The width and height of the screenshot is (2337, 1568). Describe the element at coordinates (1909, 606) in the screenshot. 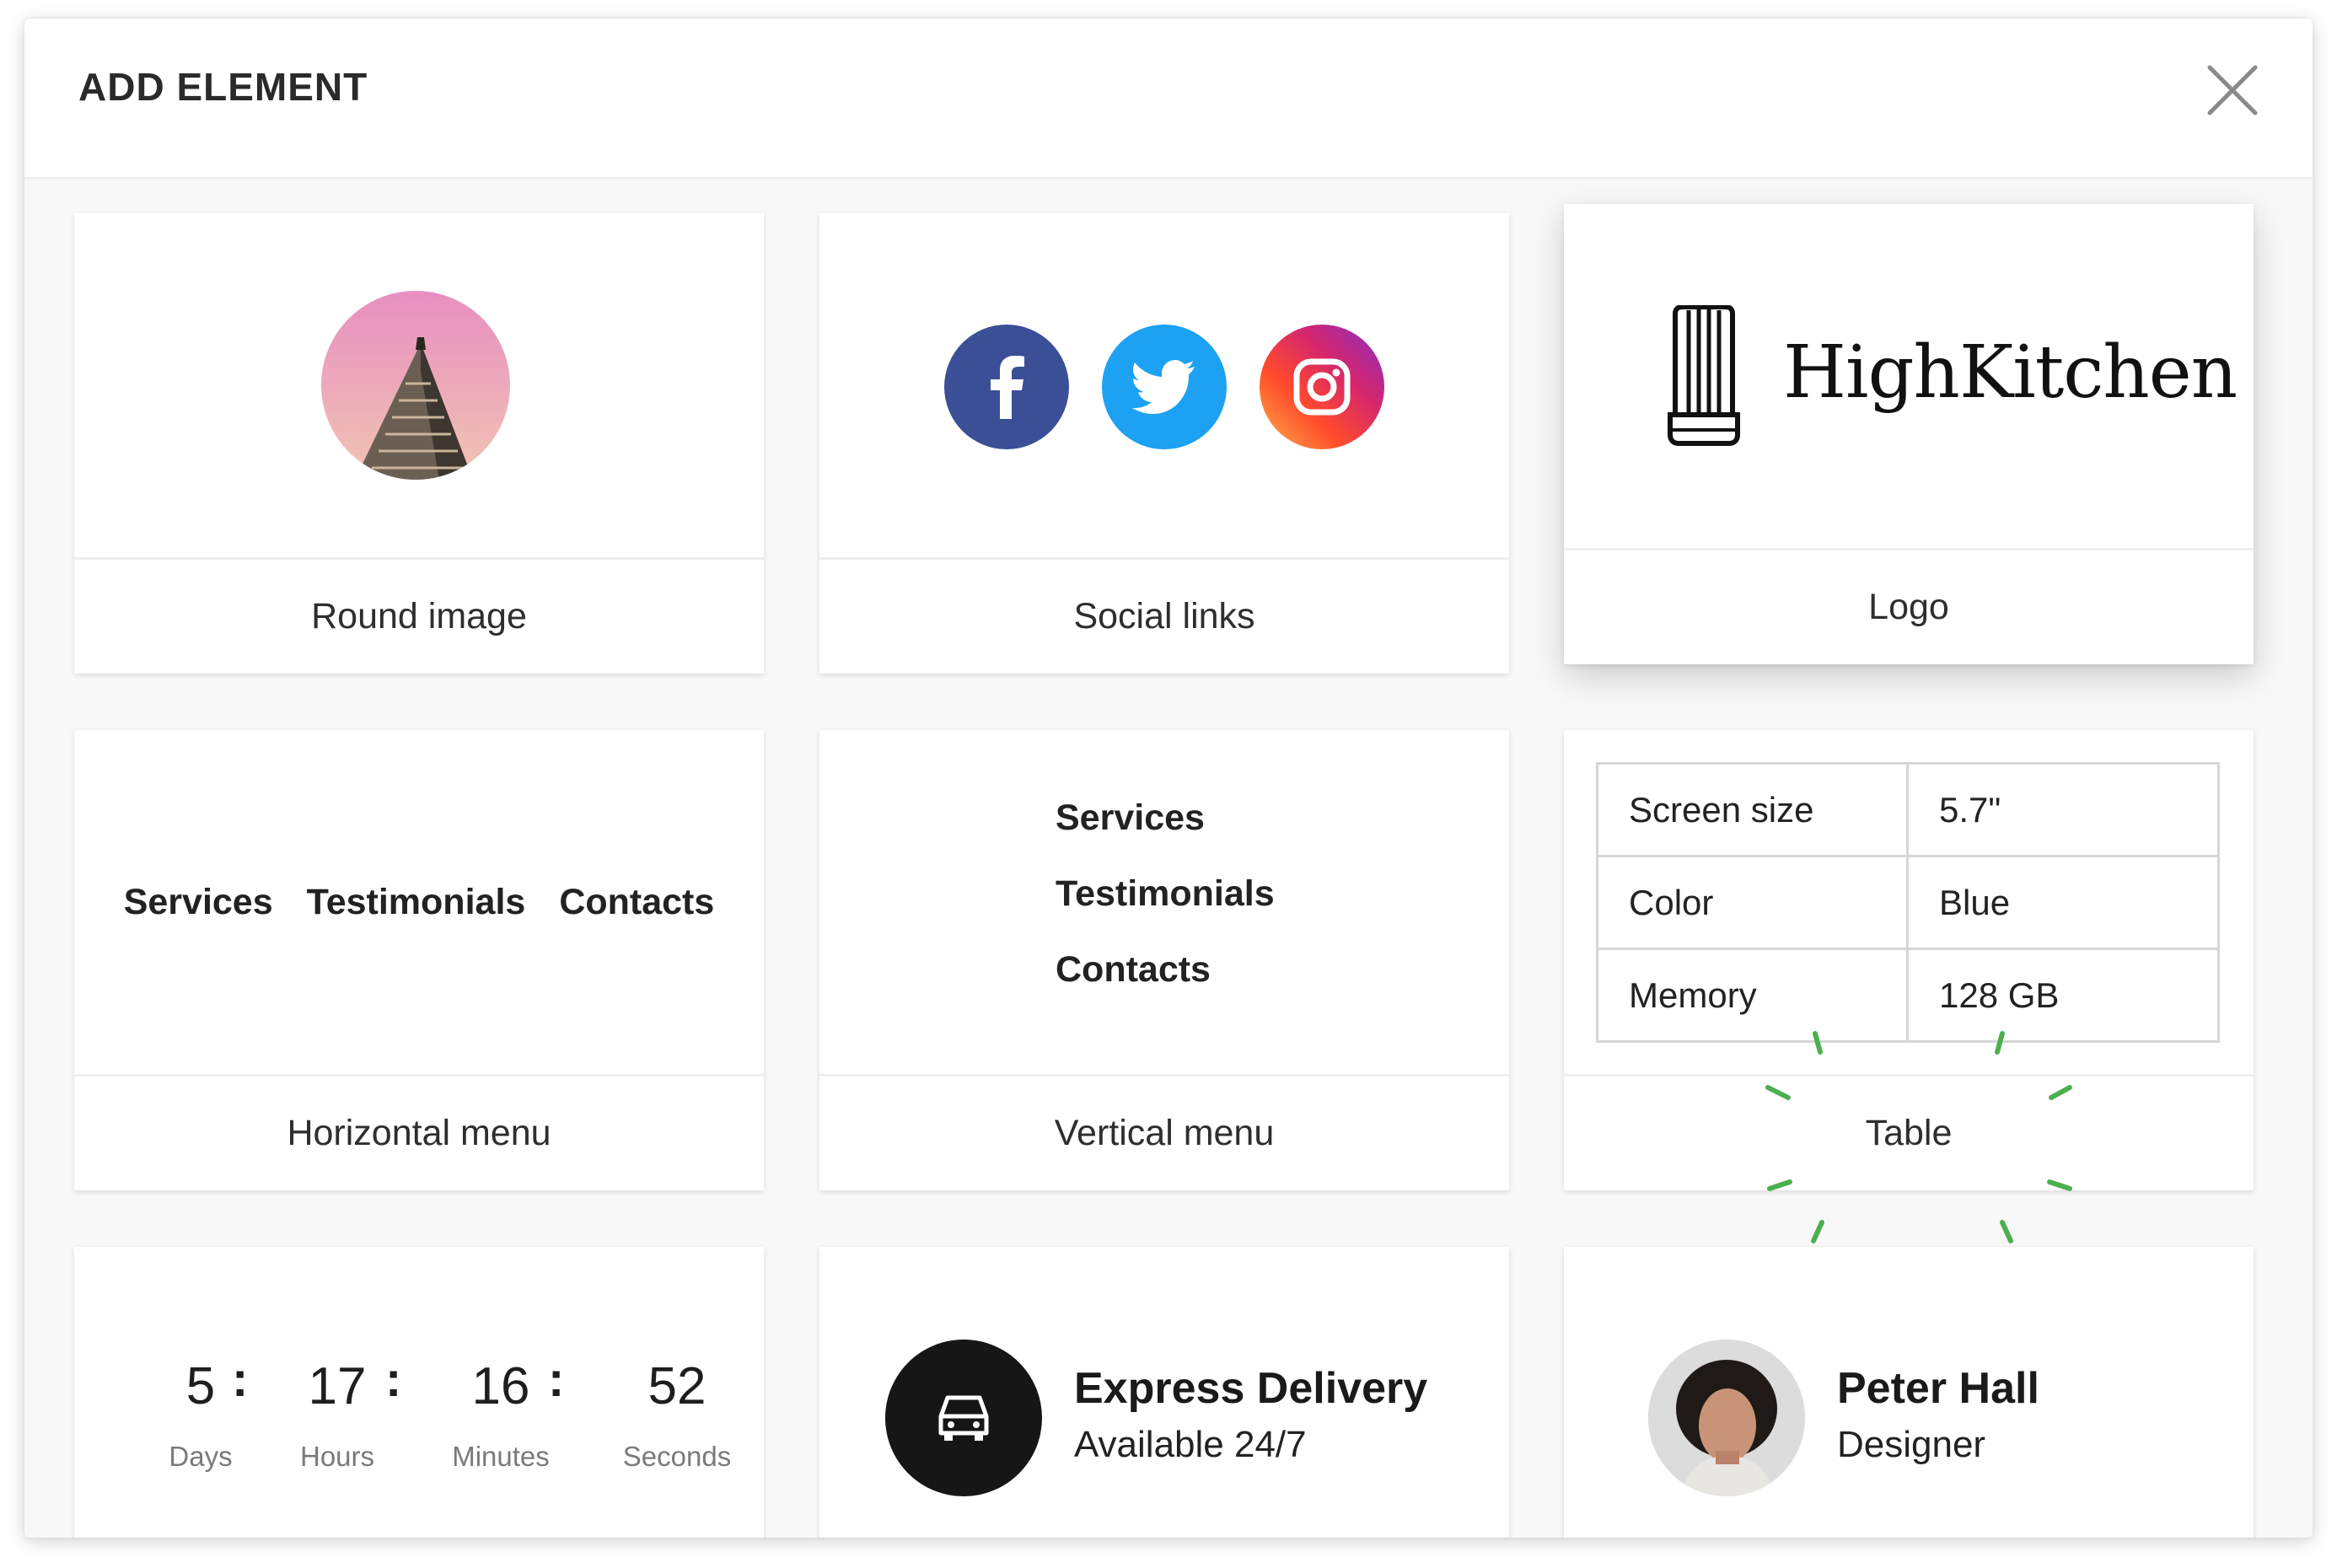

I see `card-label: Logo` at that location.